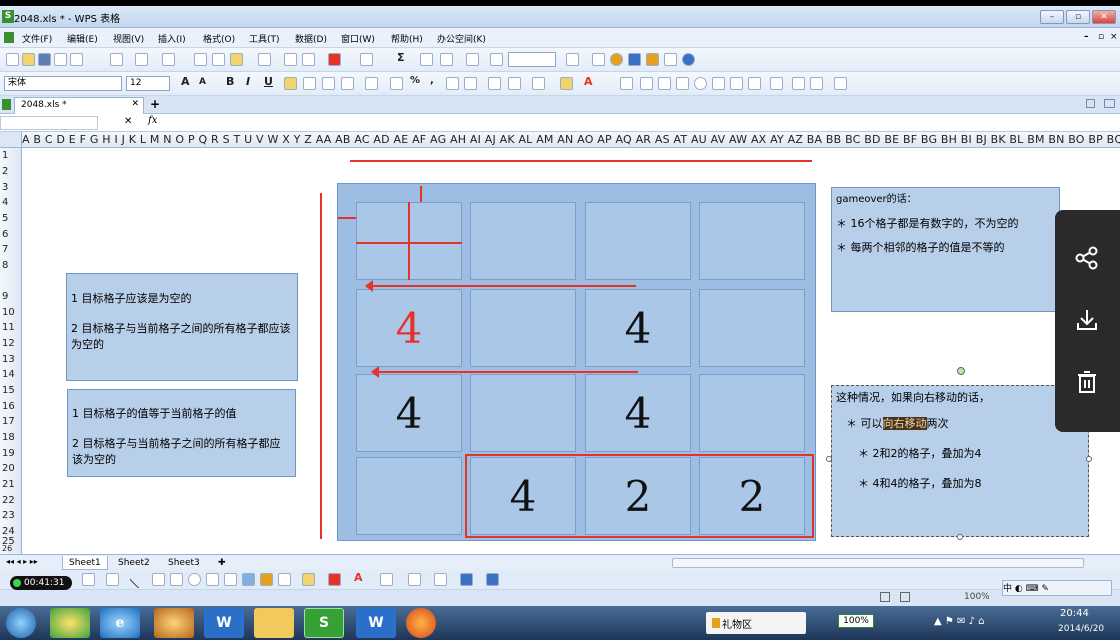 The image size is (1120, 640). Describe the element at coordinates (386, 579) in the screenshot. I see `line-style-icon` at that location.